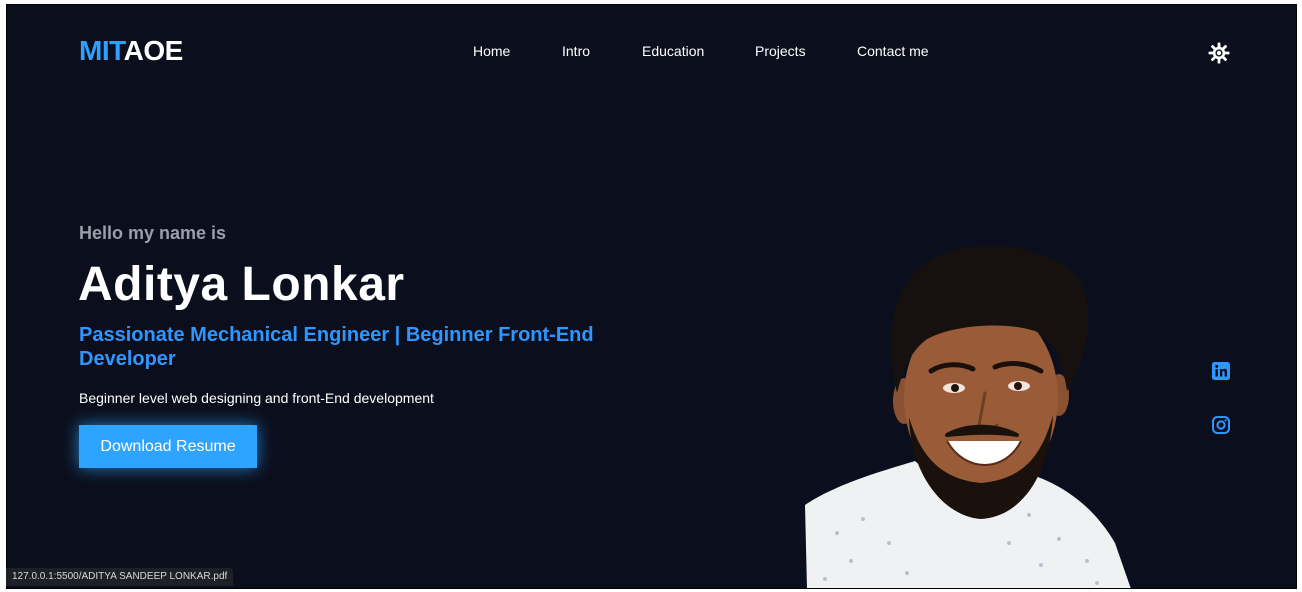  Describe the element at coordinates (241, 284) in the screenshot. I see `hero-name: Aditya Lonkar` at that location.